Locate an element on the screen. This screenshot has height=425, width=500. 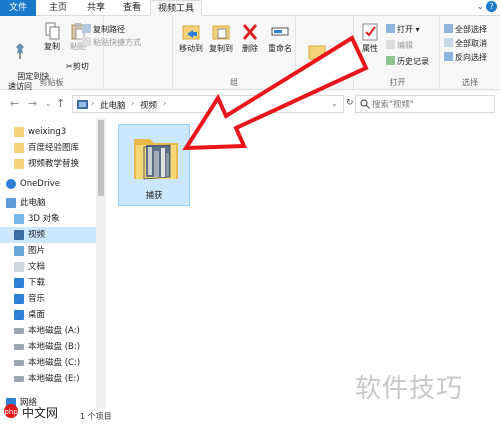
help-icon: ? is located at coordinates (491, 6).